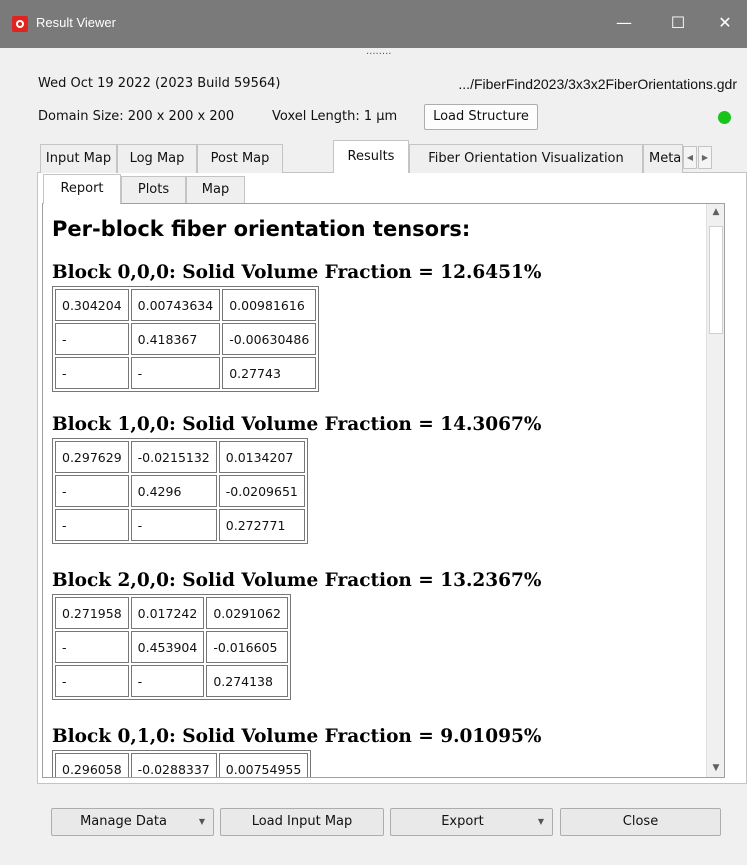  What do you see at coordinates (716, 280) in the screenshot?
I see `scrollbar-thumb` at bounding box center [716, 280].